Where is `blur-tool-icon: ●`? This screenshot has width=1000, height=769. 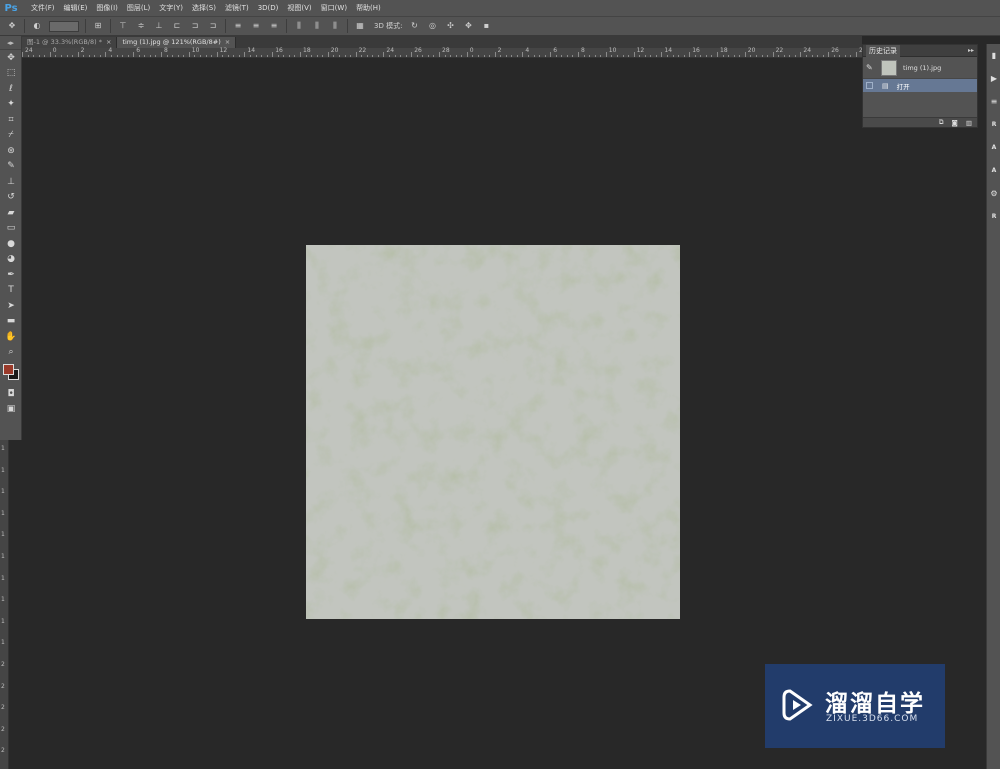 blur-tool-icon: ● is located at coordinates (11, 244).